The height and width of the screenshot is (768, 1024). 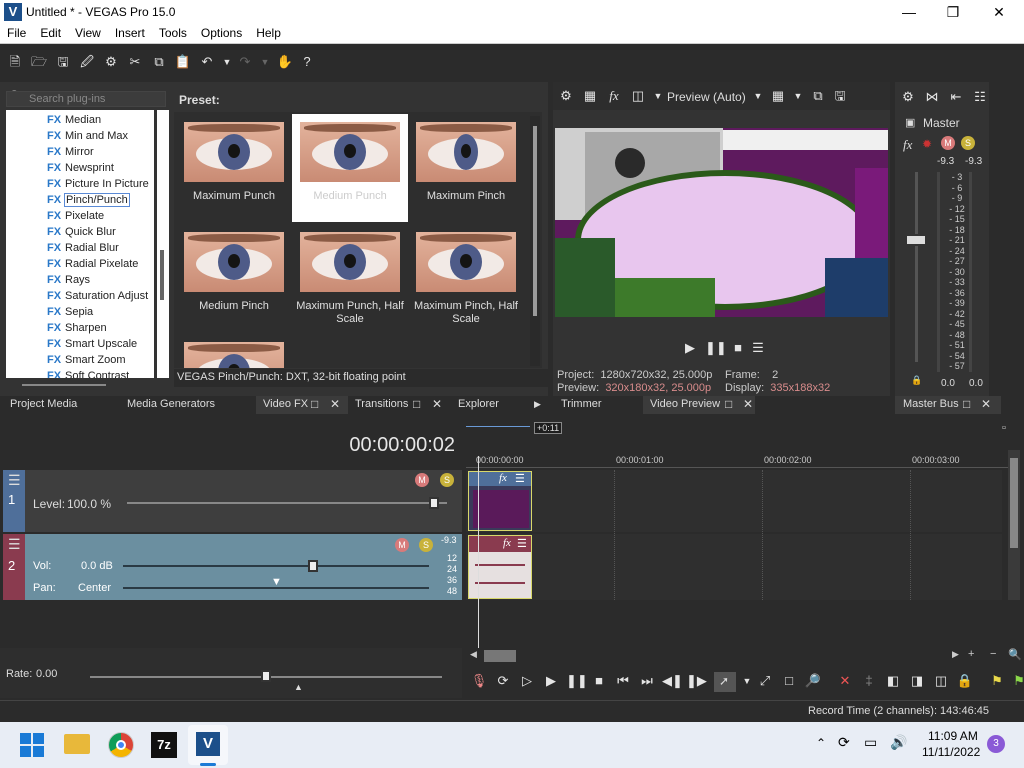 I want to click on trim-start-icon: ◧, so click(x=893, y=681).